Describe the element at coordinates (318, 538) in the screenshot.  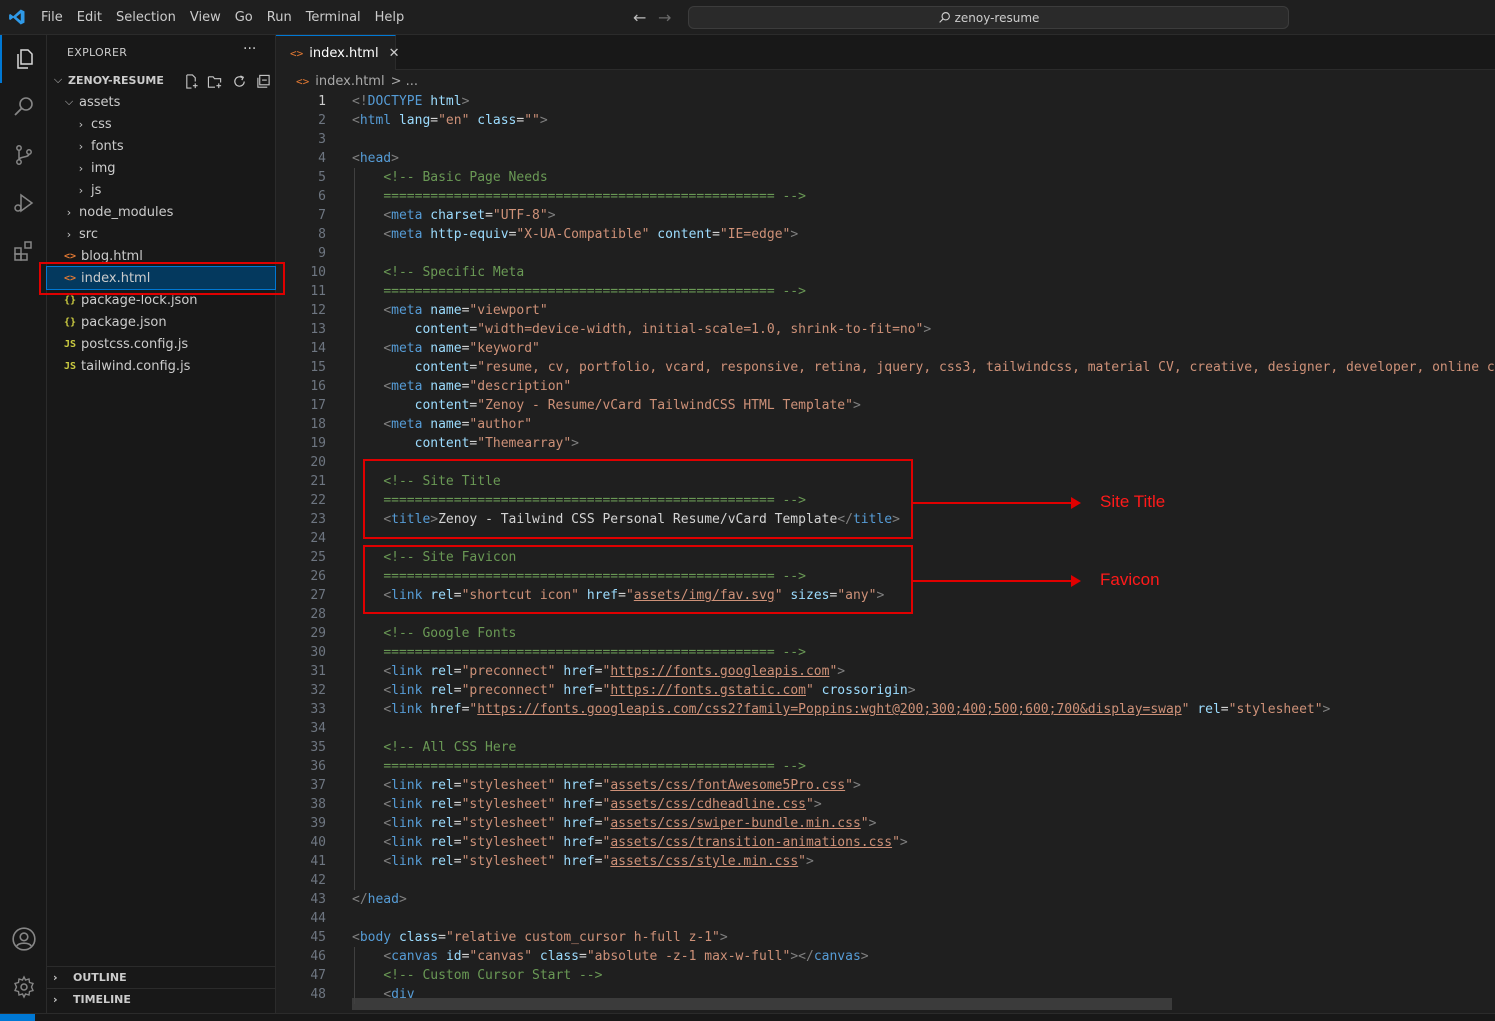
I see `line-number: 24` at that location.